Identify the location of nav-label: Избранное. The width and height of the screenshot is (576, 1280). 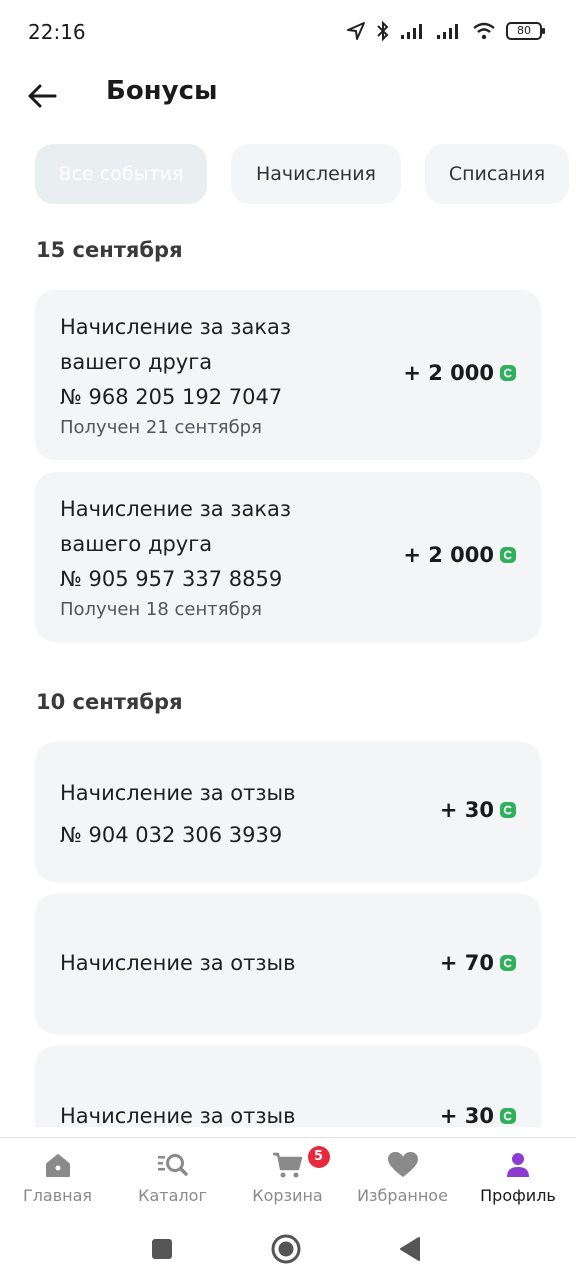
(402, 1195).